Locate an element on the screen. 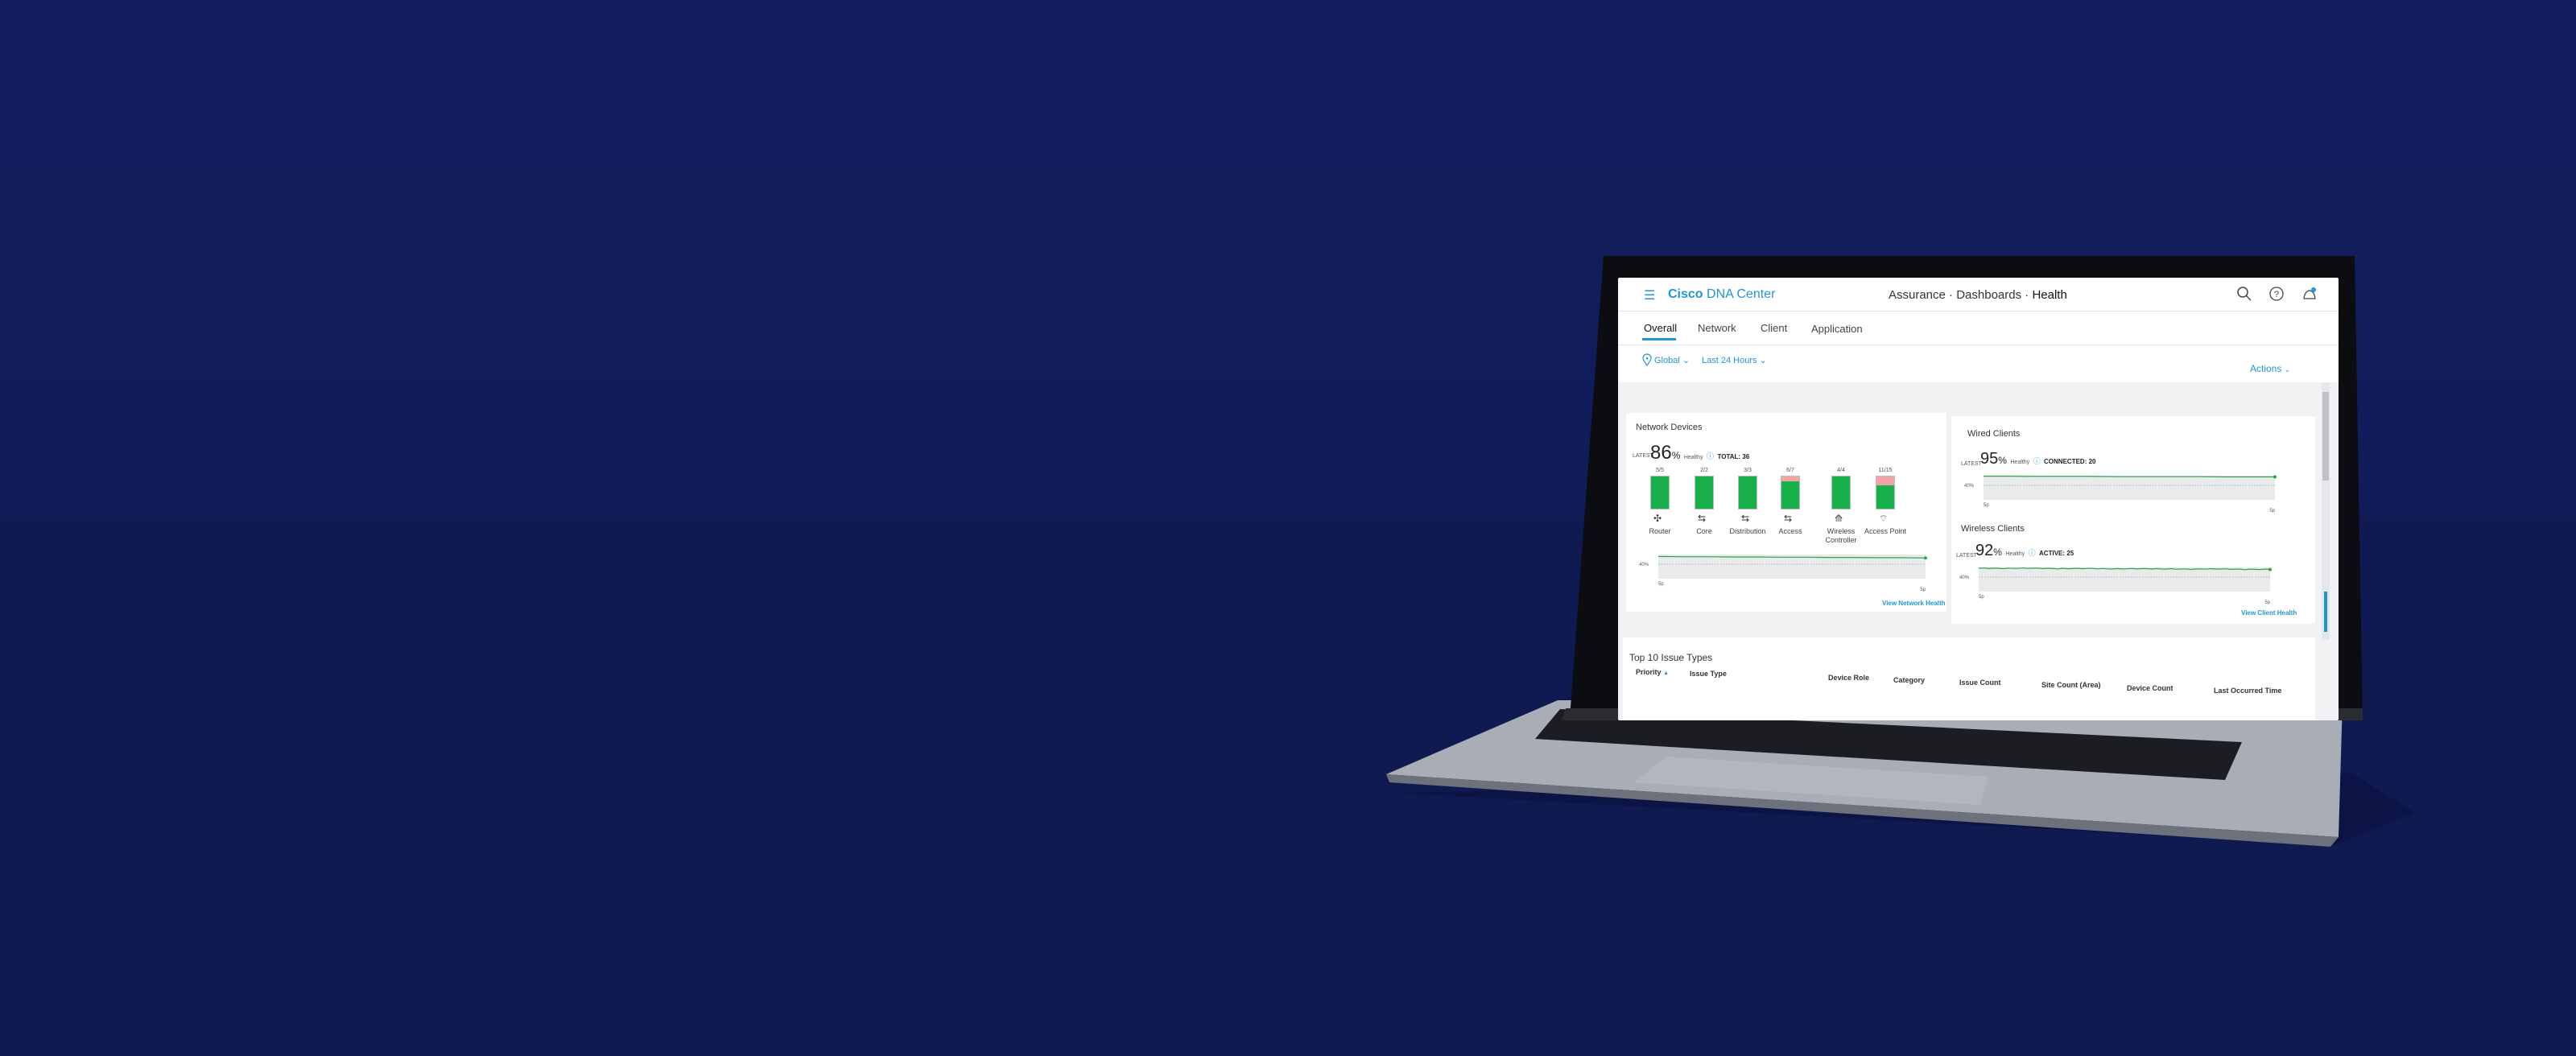 The width and height of the screenshot is (2576, 1056). location-filter: Global ⌄ is located at coordinates (1672, 360).